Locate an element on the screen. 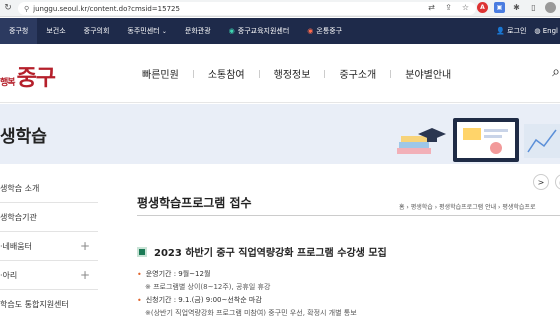 The height and width of the screenshot is (321, 560). side-menu-label: ·아리 is located at coordinates (9, 275).